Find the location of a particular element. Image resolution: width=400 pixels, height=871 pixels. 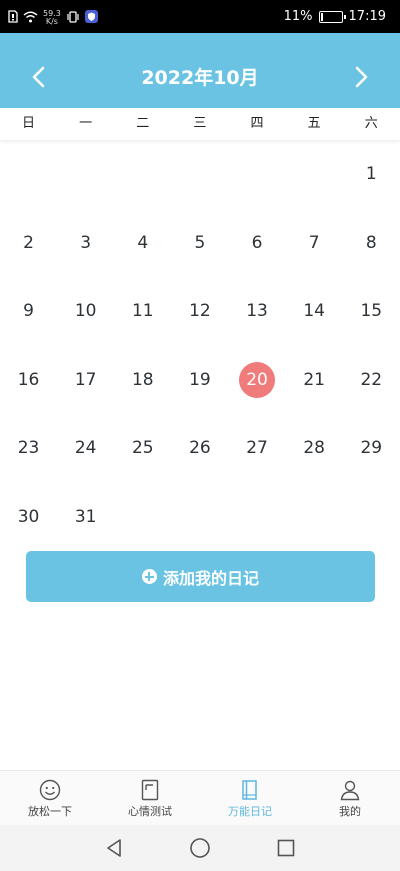

tab-mood-test: 心情测试 is located at coordinates (150, 798).